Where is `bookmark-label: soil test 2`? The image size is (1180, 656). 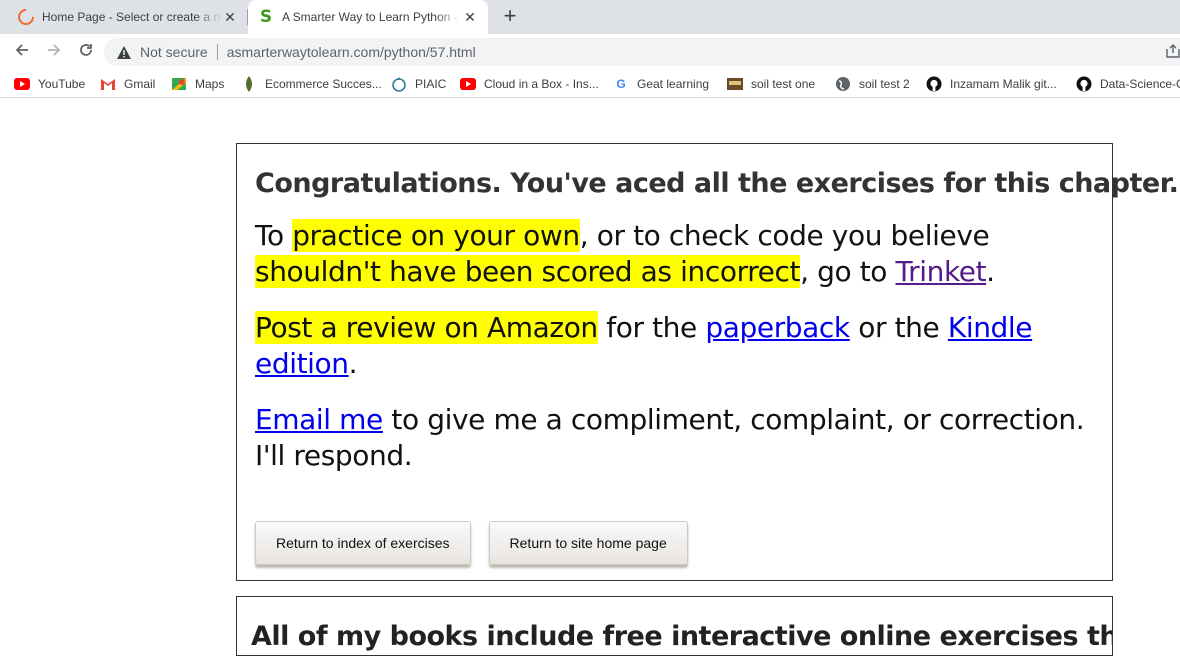 bookmark-label: soil test 2 is located at coordinates (884, 84).